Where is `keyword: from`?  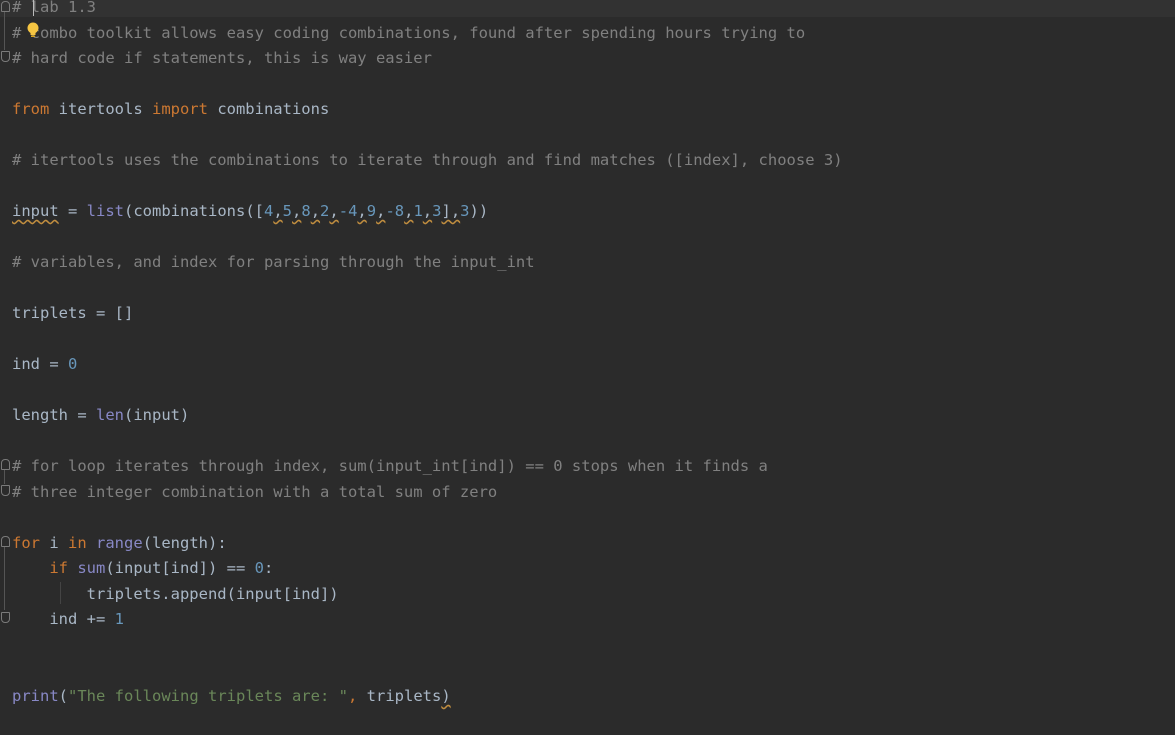 keyword: from is located at coordinates (31, 109).